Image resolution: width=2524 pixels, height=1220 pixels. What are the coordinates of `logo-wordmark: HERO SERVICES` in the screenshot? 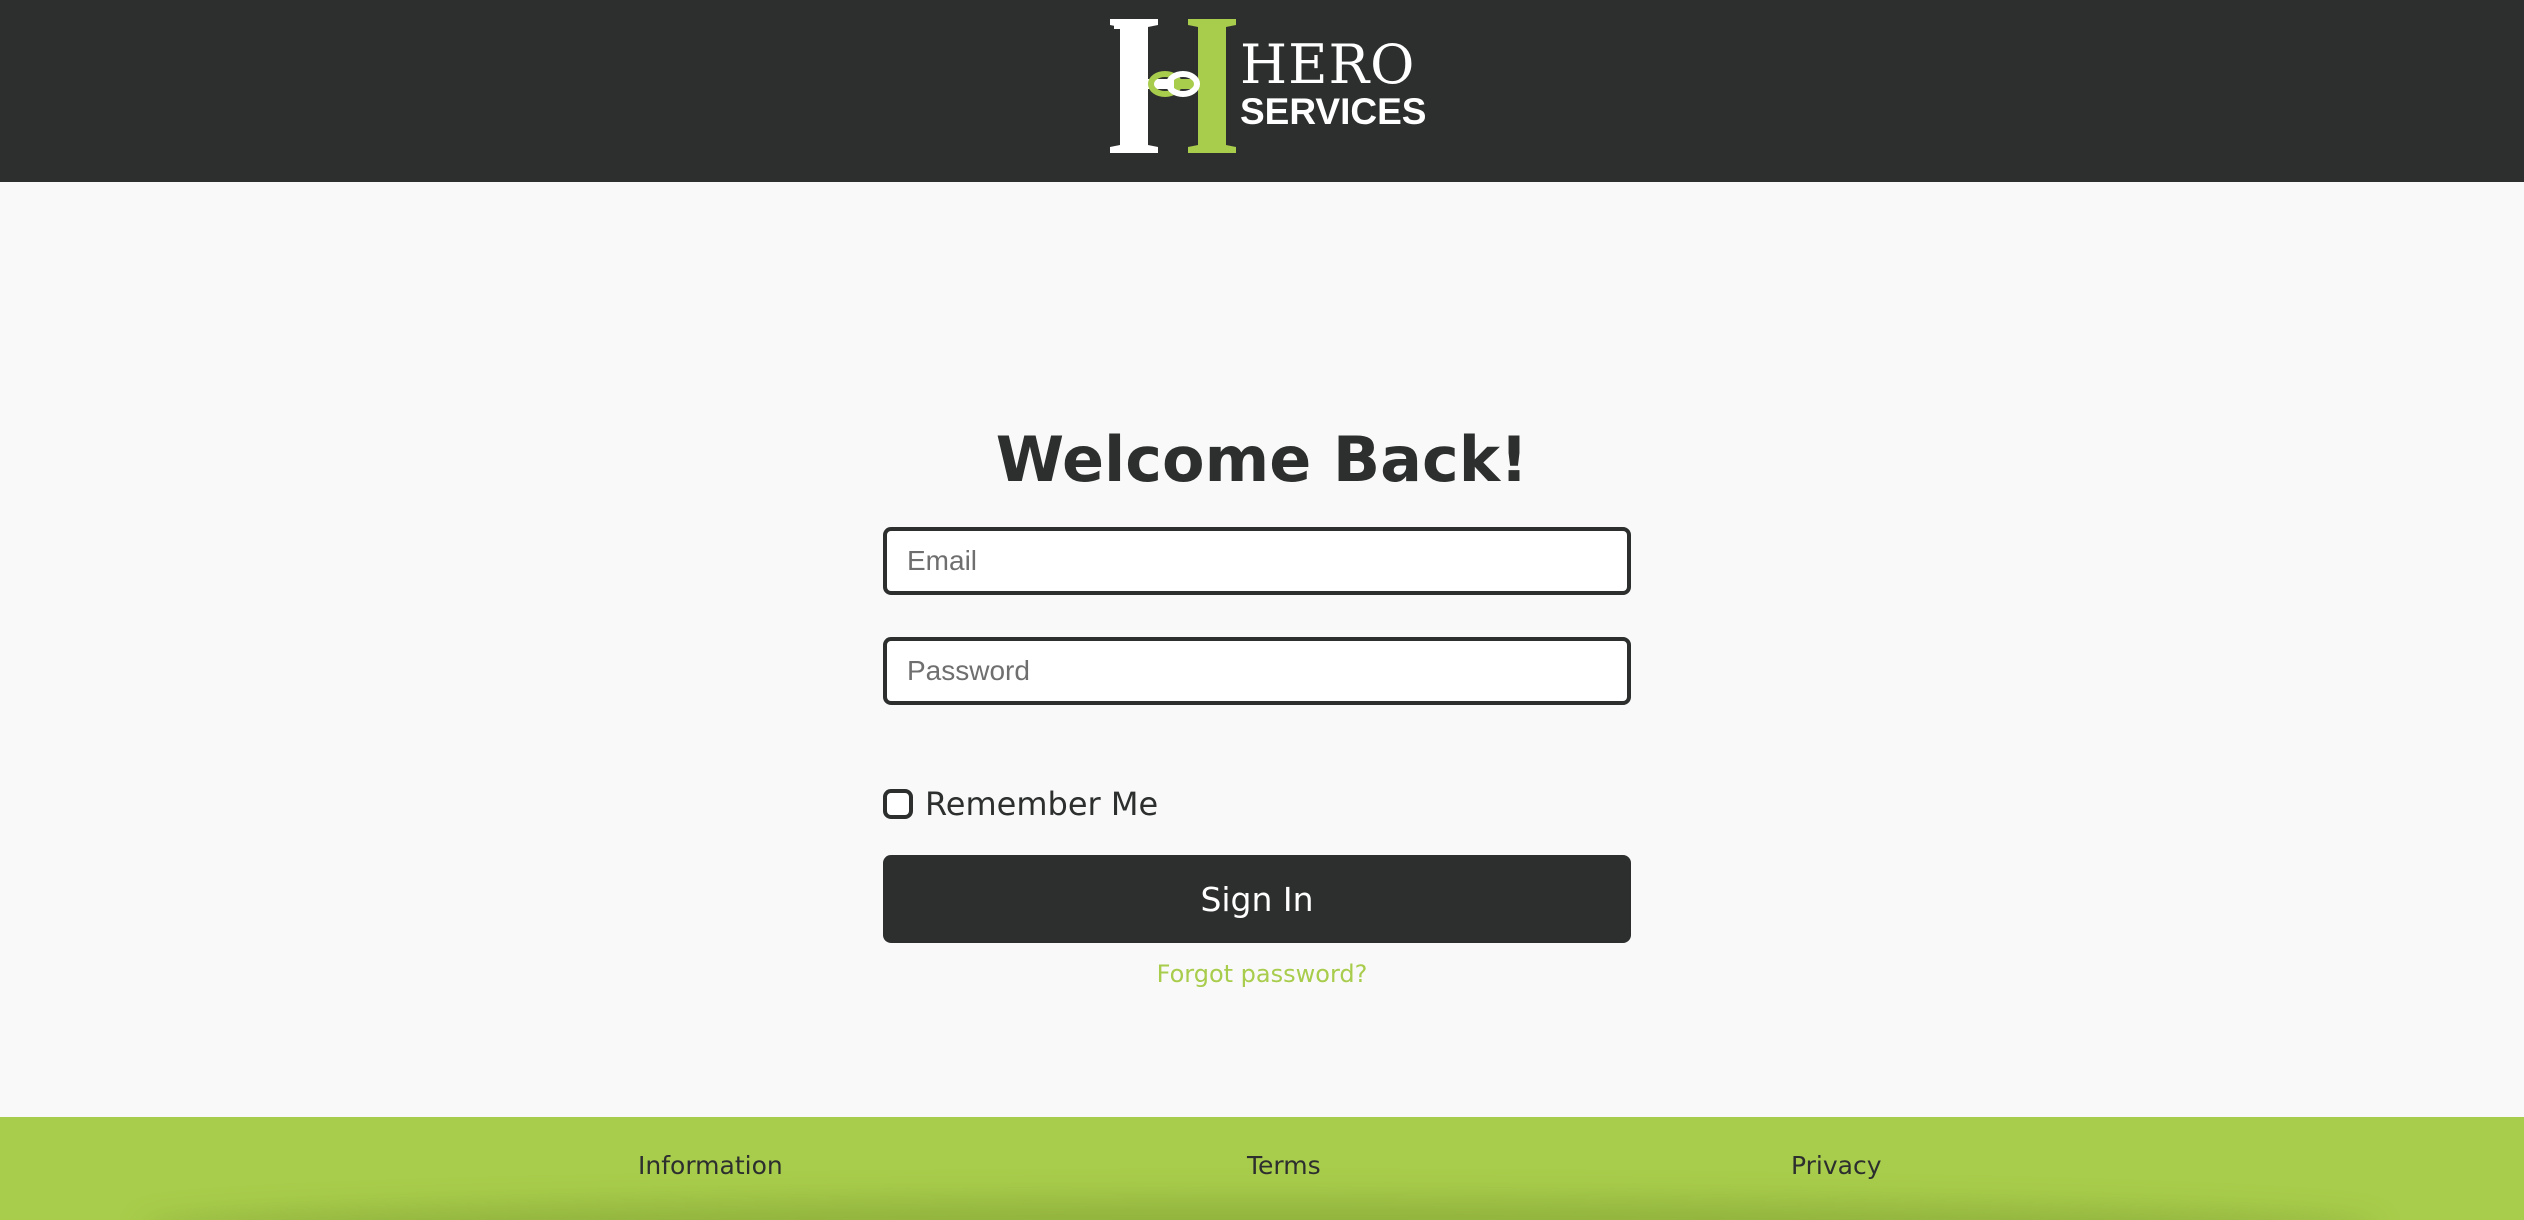 It's located at (1333, 84).